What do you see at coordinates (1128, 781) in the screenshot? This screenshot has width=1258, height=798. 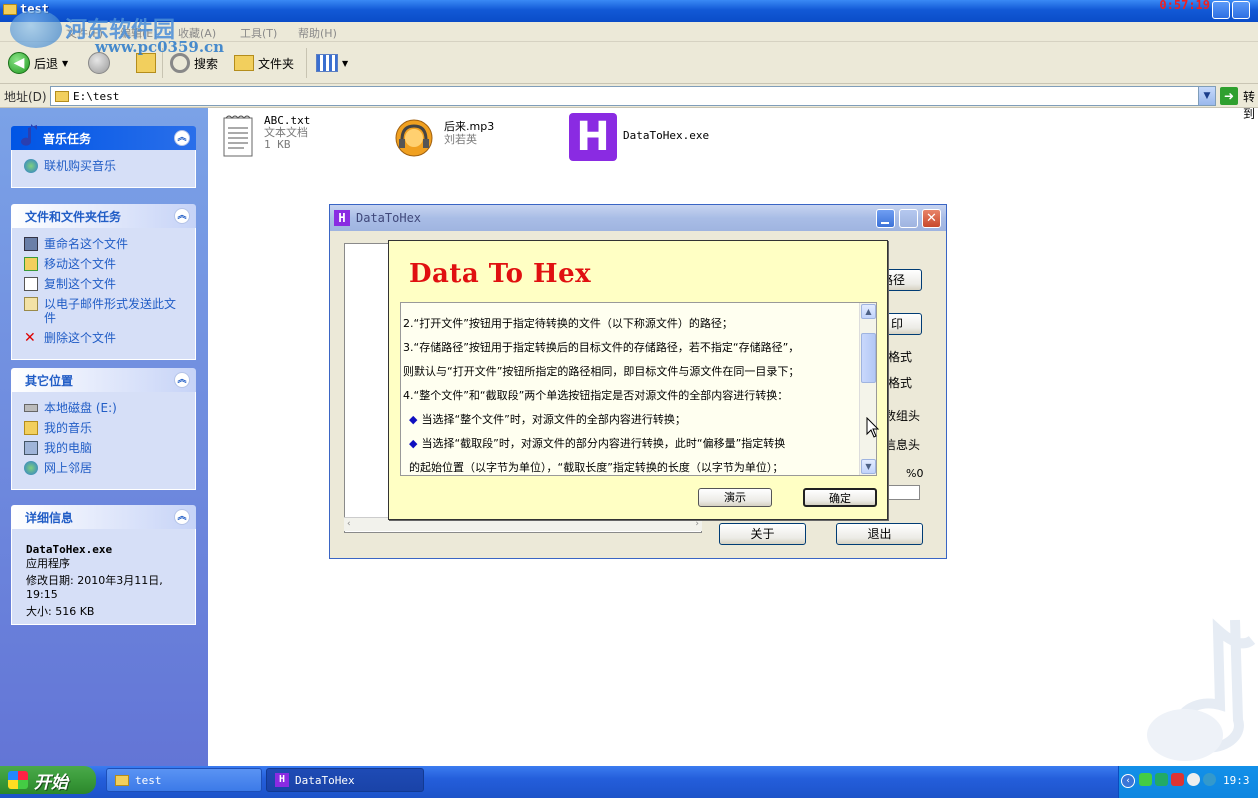 I see `tray-expand-icon: ‹` at bounding box center [1128, 781].